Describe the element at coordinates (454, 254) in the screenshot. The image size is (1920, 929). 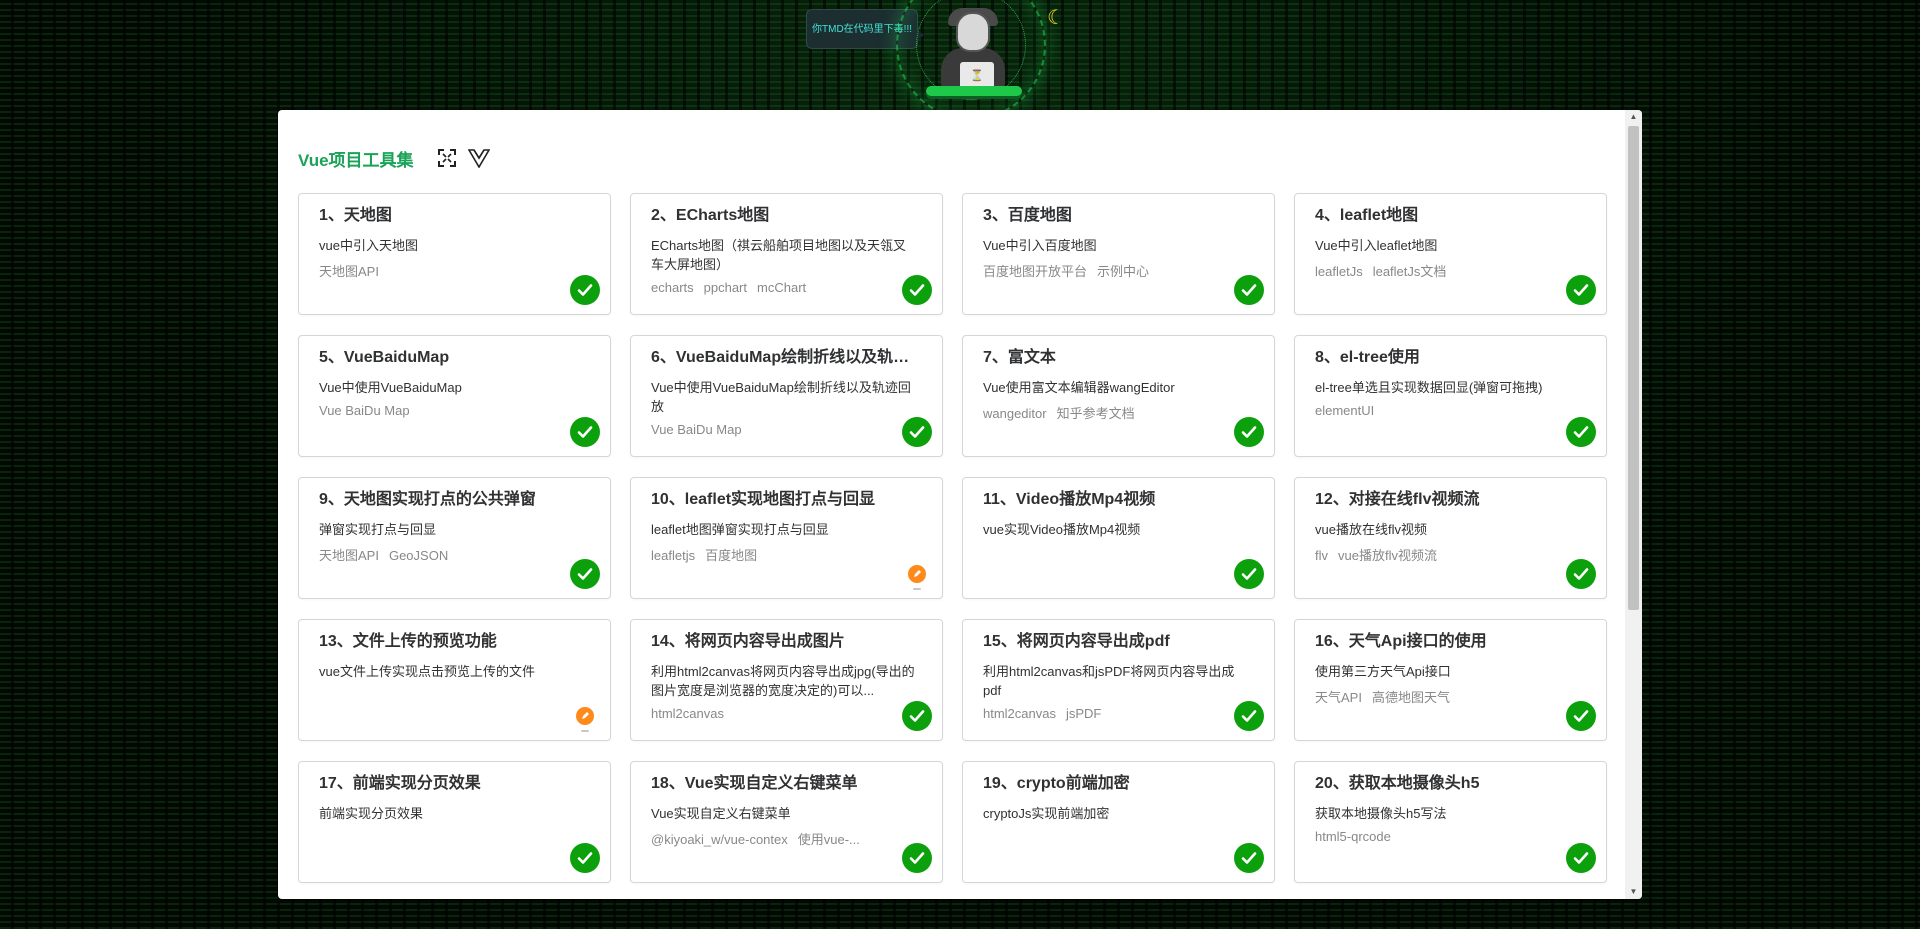
I see `tool-card: 1、天地图 vue中引入天地图 天地图API` at that location.